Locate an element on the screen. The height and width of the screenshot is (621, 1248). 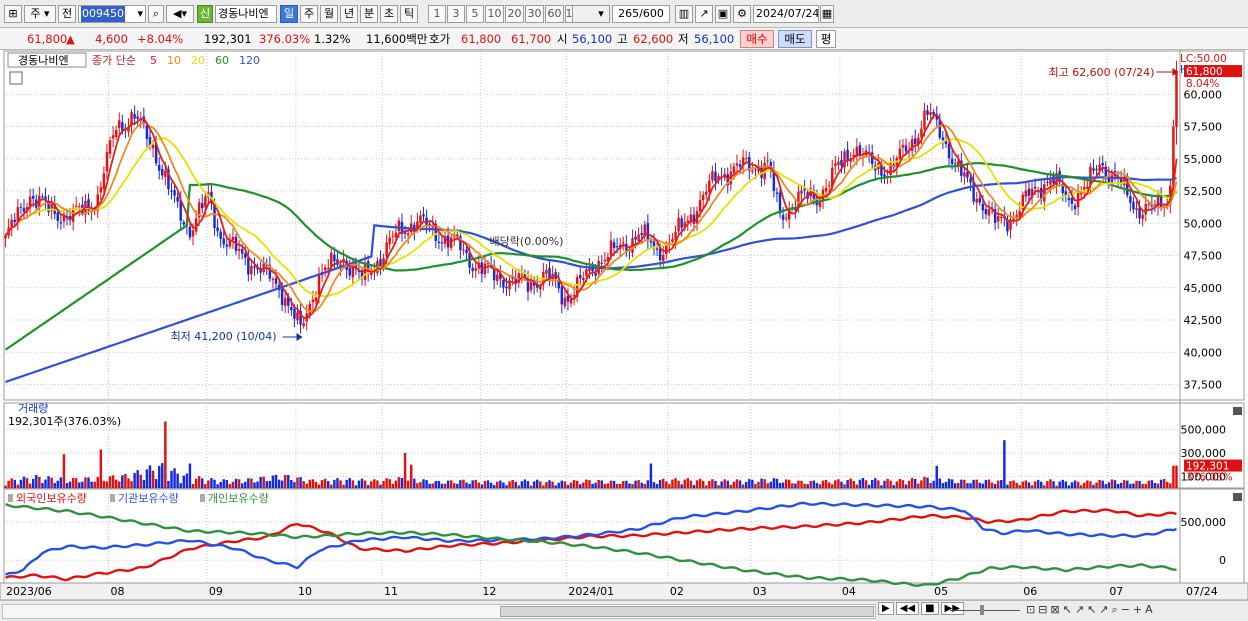
indicator-icon: ▥ is located at coordinates (684, 14).